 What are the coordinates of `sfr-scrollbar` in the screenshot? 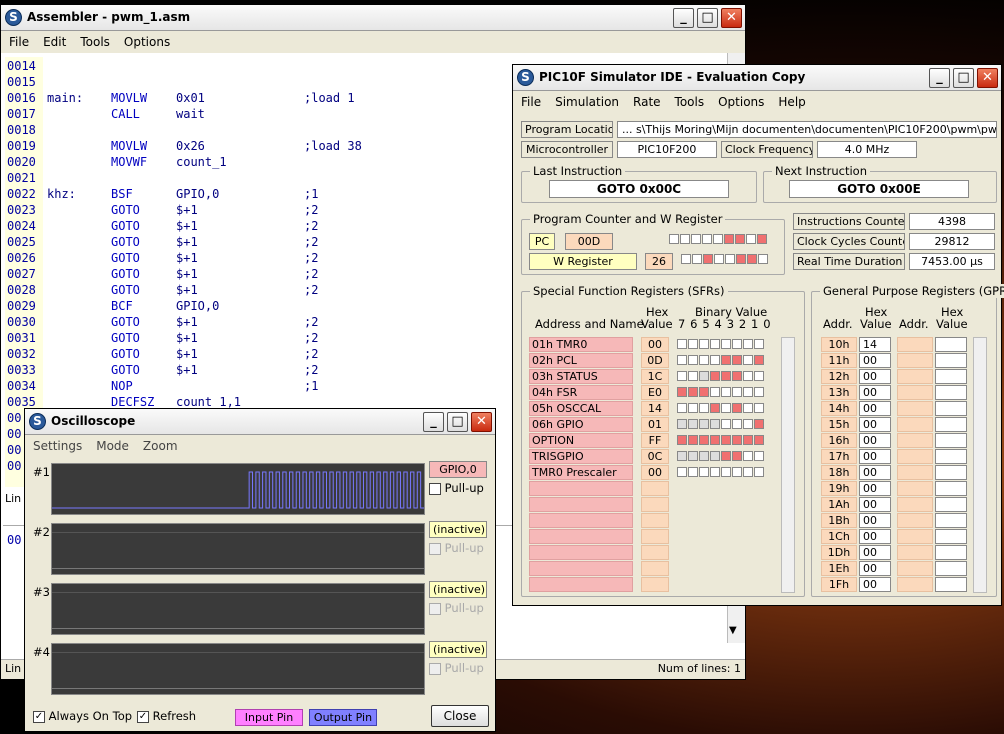 It's located at (788, 465).